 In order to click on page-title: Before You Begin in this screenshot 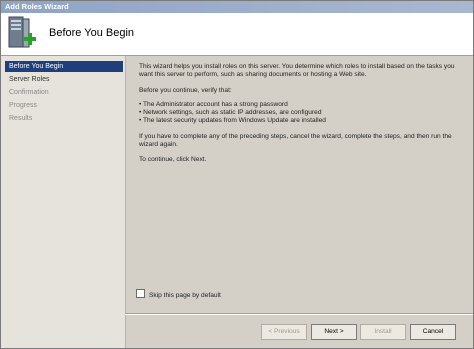, I will do `click(92, 33)`.